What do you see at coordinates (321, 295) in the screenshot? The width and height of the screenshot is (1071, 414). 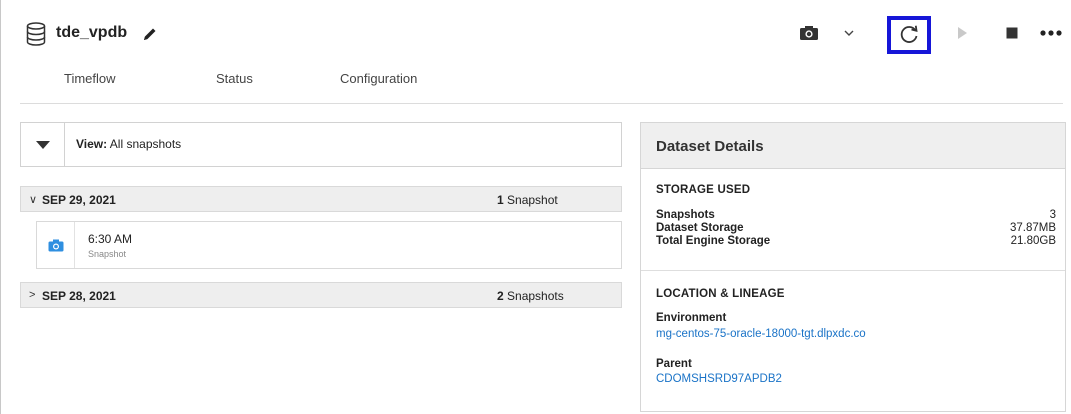 I see `snapshot-group-sep-28: > SEP 28, 2021 2 Snapshots` at bounding box center [321, 295].